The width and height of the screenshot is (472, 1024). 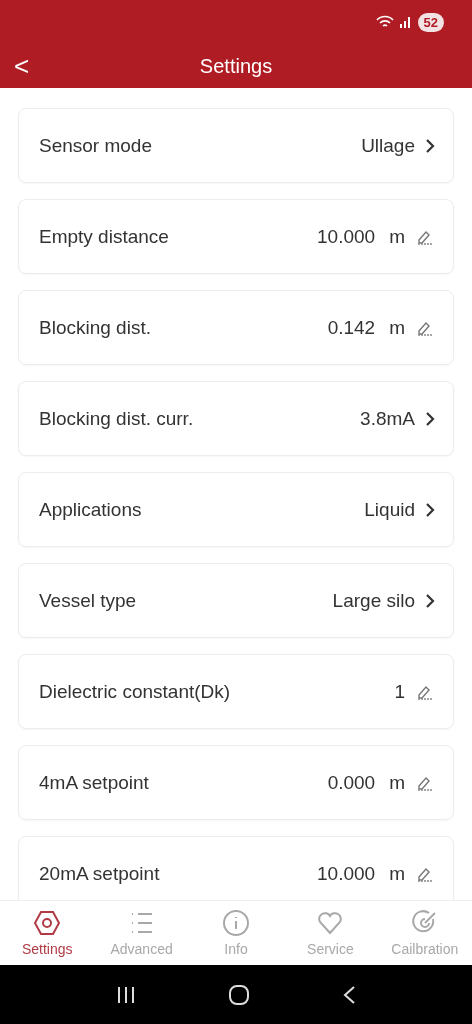 I want to click on setting-row: Blocking dist. 0.142 m, so click(x=236, y=327).